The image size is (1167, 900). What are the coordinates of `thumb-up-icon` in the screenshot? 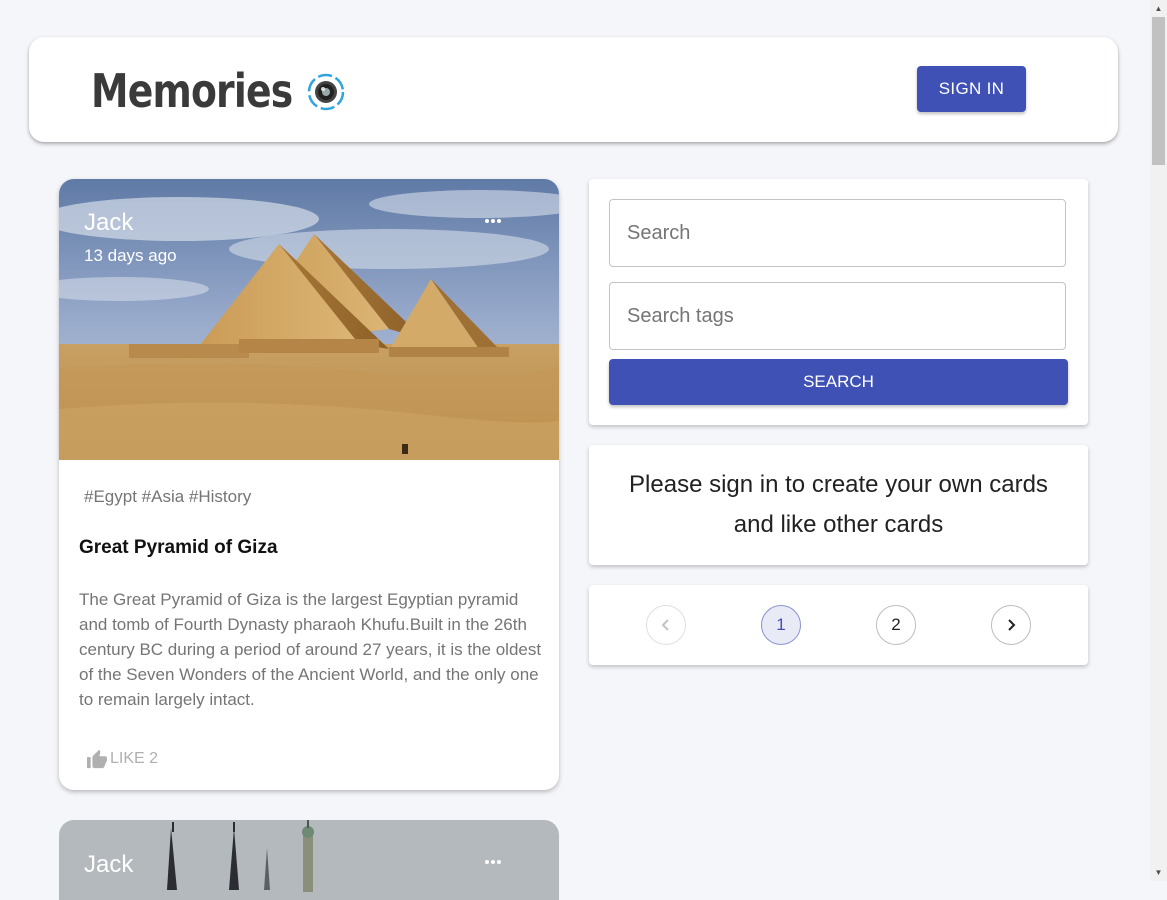 It's located at (97, 759).